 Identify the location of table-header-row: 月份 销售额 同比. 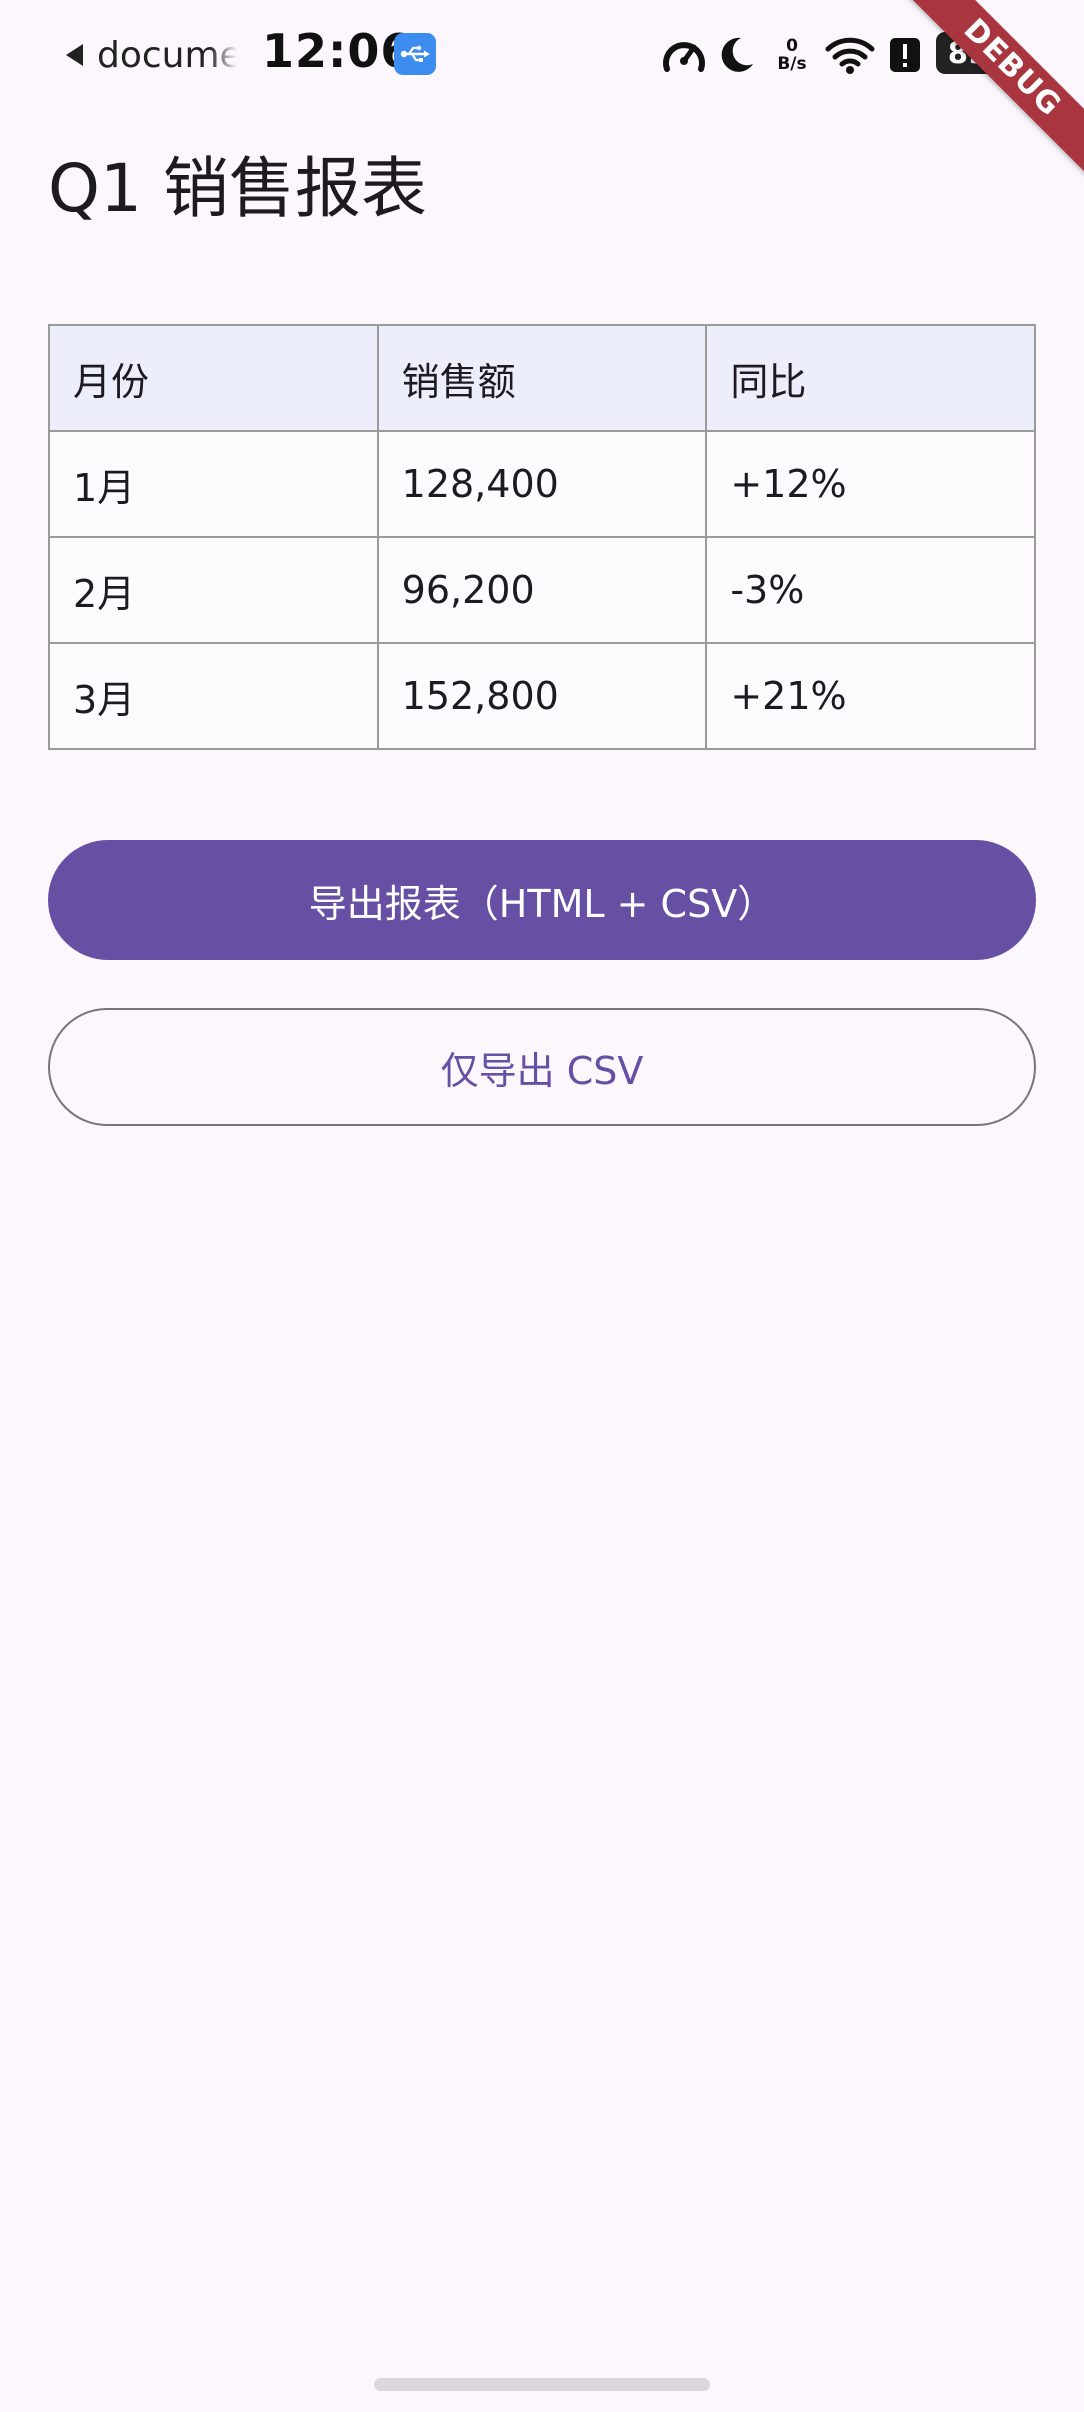
(542, 378).